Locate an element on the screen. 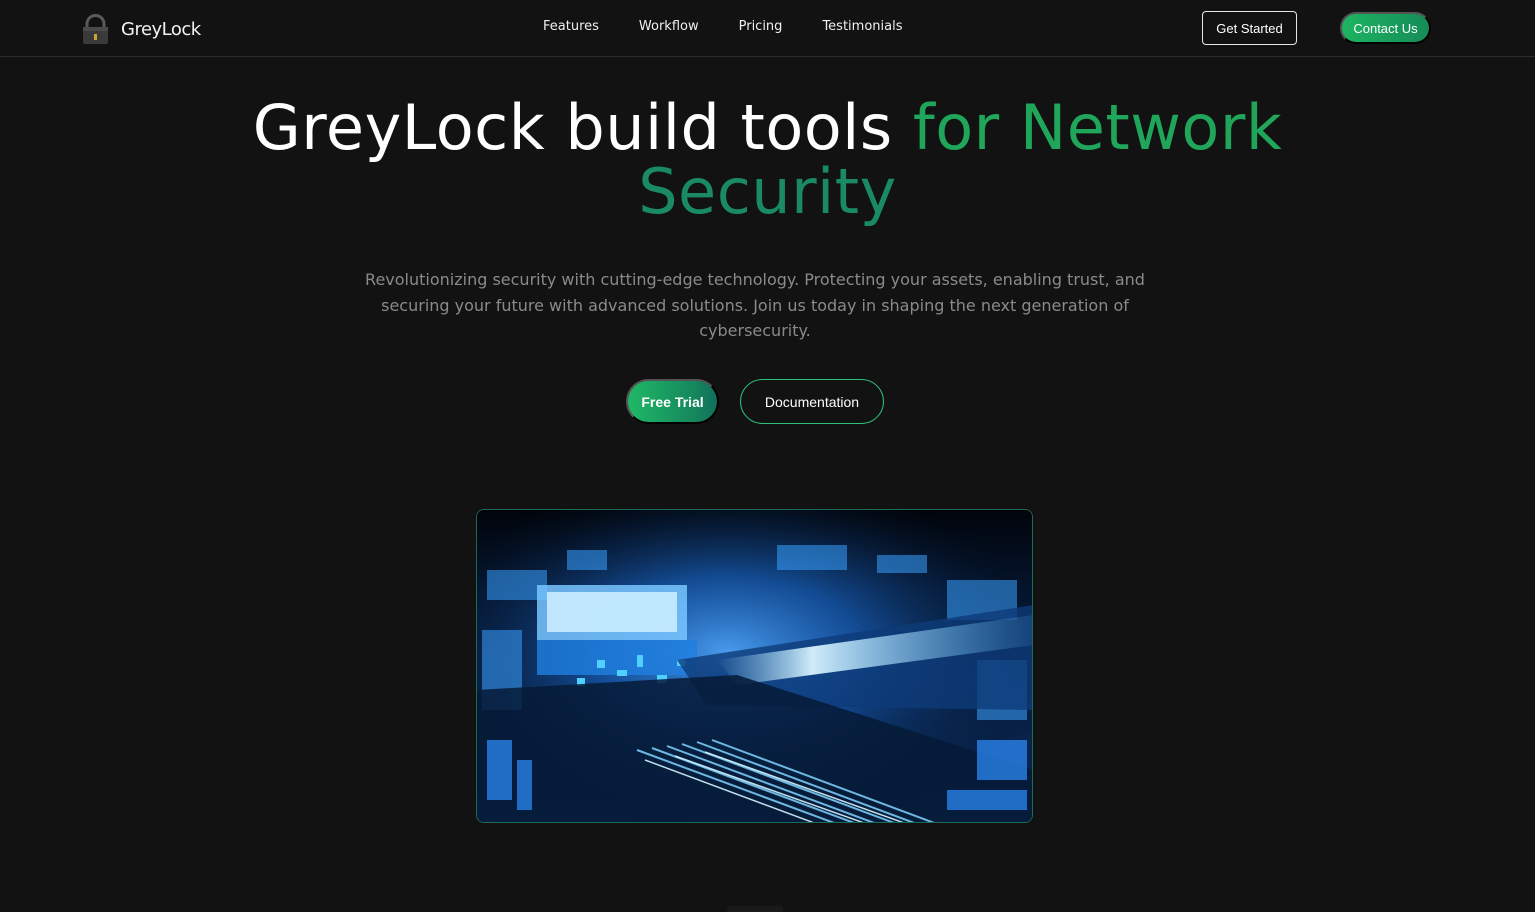 Image resolution: width=1535 pixels, height=912 pixels. contact-us-button: Contact Us is located at coordinates (1385, 28).